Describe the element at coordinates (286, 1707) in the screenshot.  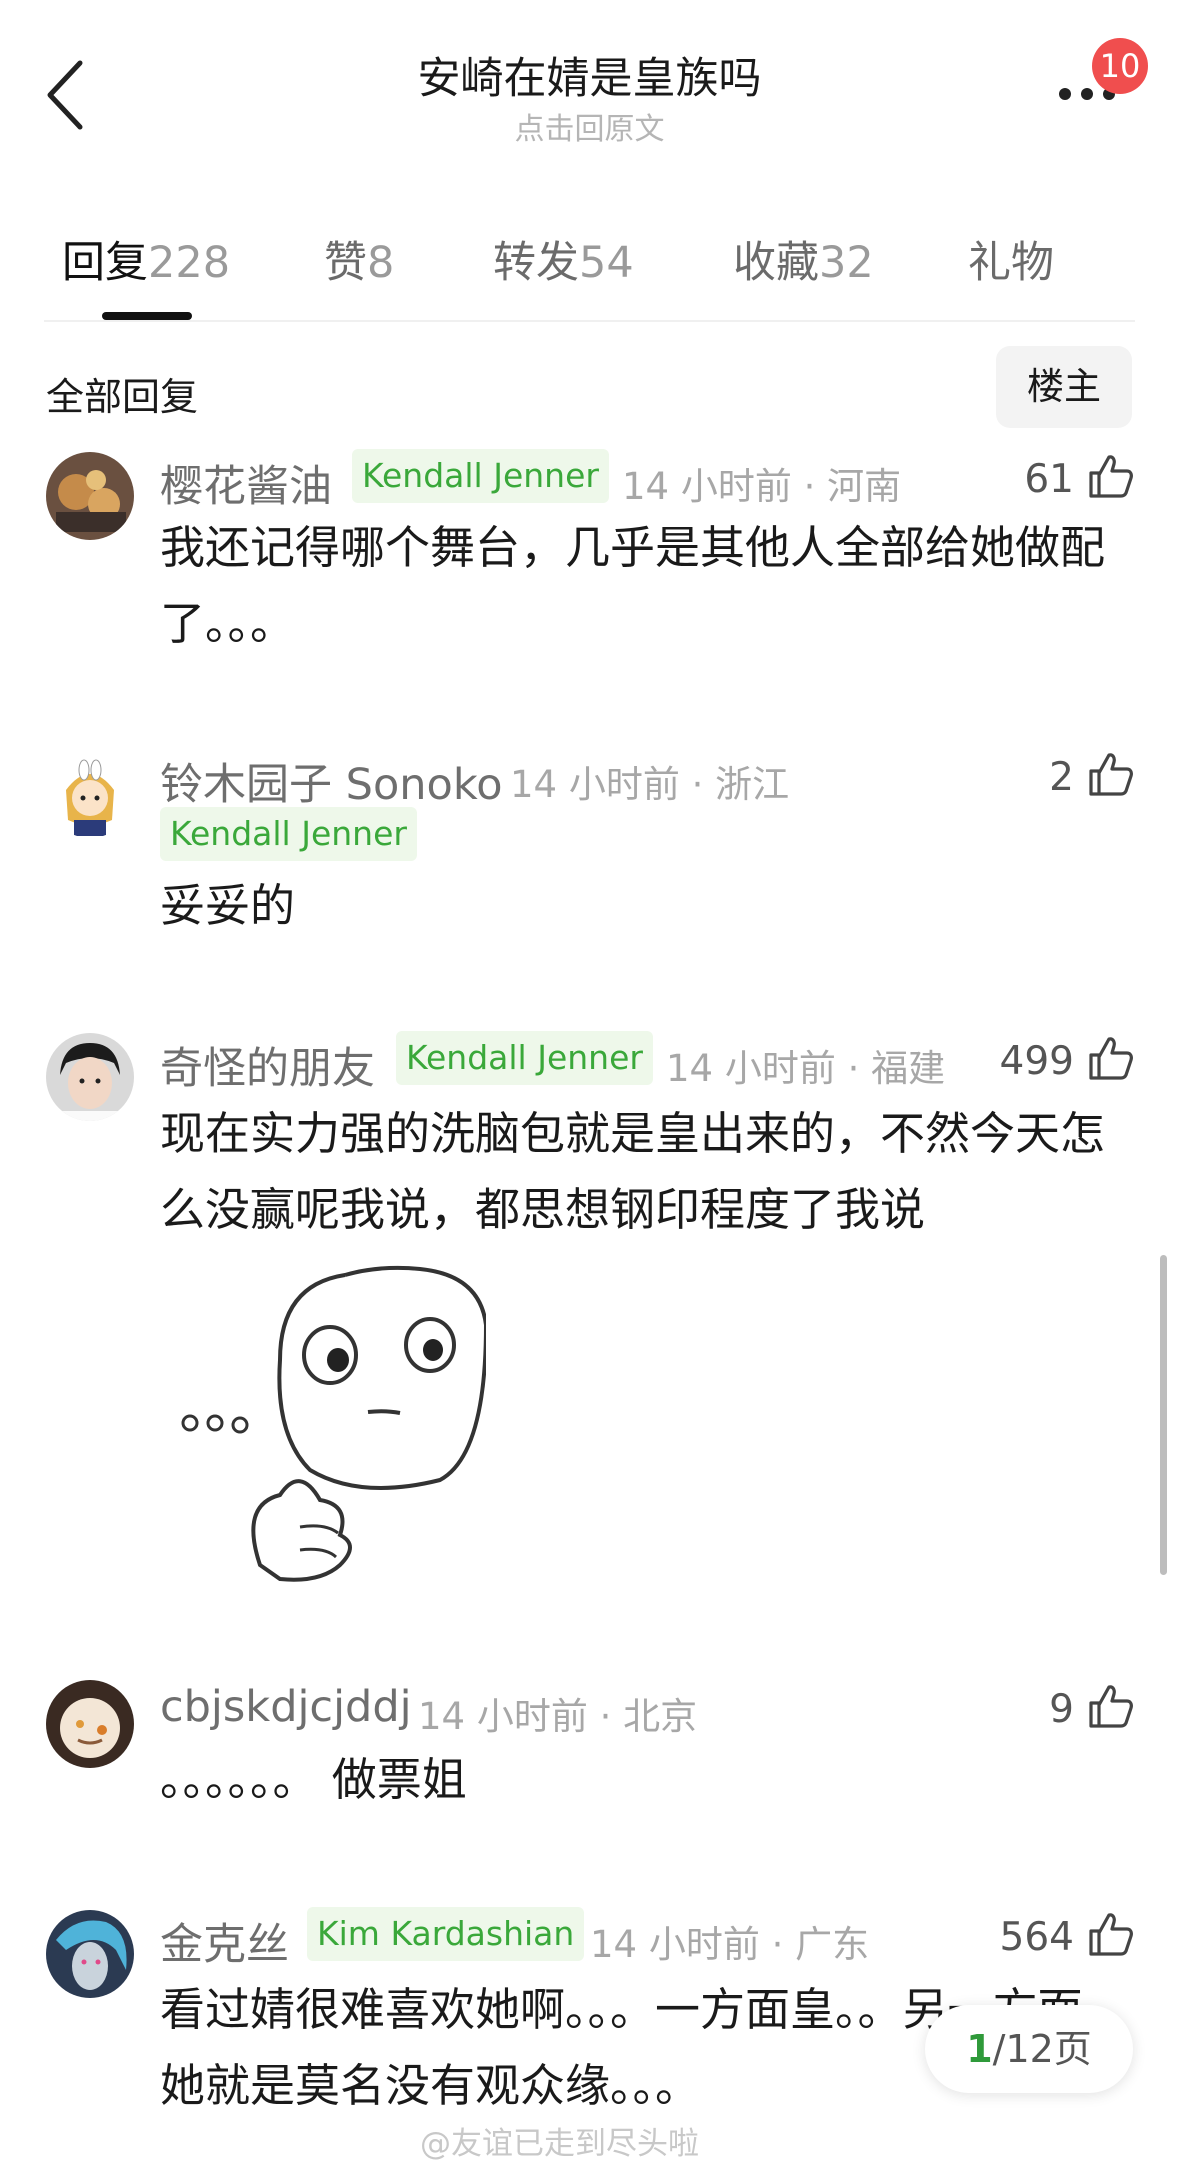
I see `username: cbjskdjcjddj` at that location.